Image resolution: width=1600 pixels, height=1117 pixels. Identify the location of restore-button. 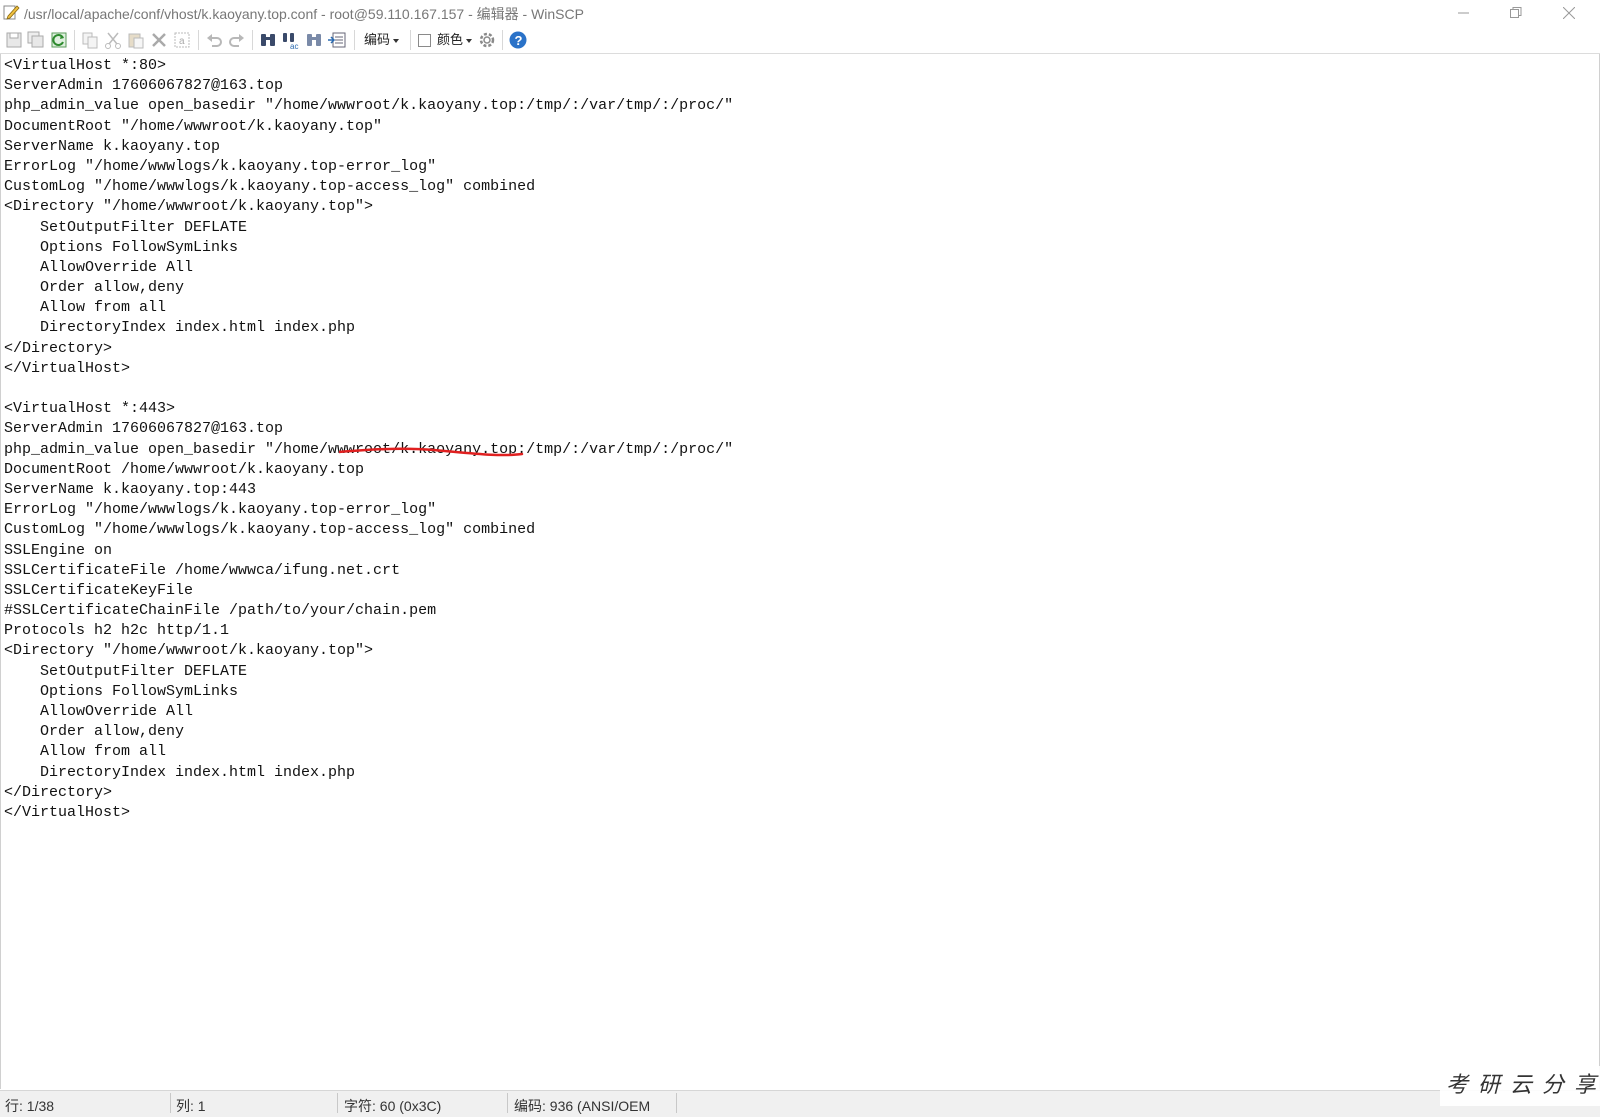
(1516, 13).